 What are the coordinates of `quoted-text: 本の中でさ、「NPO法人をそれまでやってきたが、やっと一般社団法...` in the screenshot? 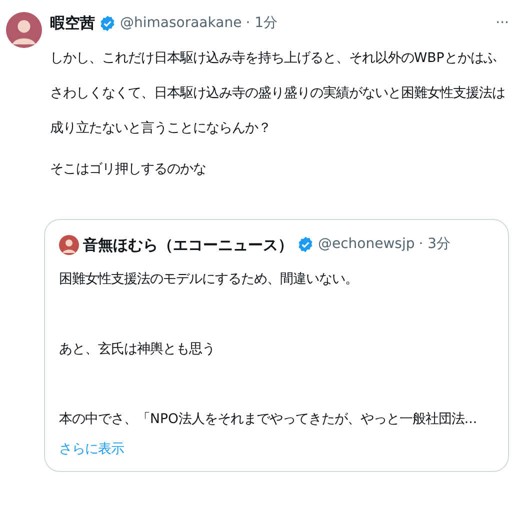 It's located at (268, 419).